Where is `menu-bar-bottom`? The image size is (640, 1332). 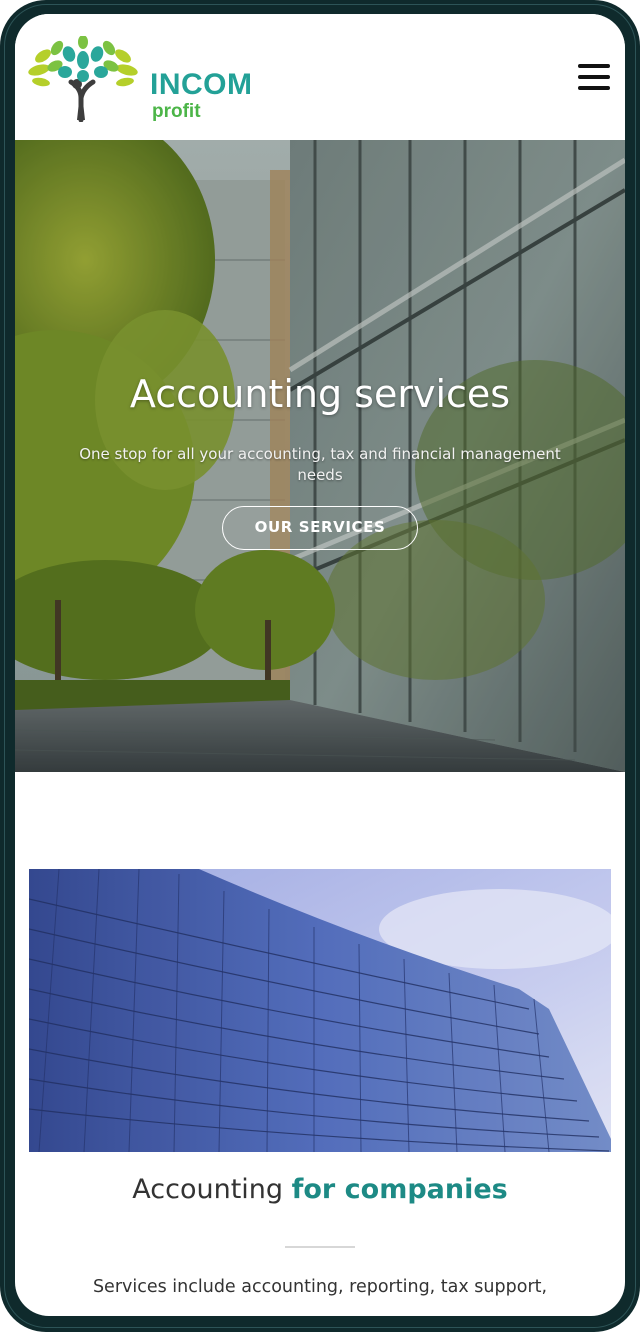 menu-bar-bottom is located at coordinates (594, 88).